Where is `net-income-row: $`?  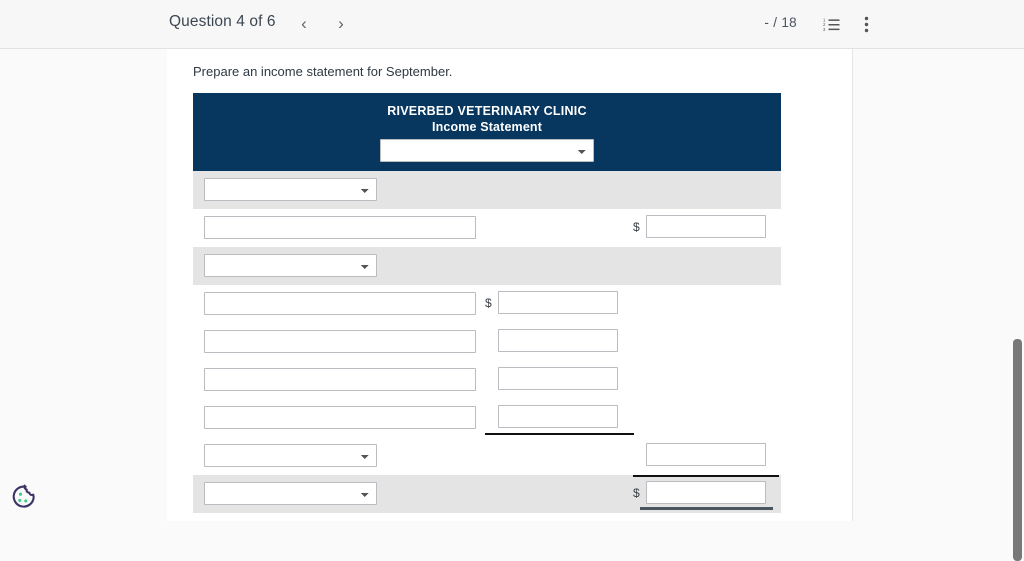 net-income-row: $ is located at coordinates (487, 494).